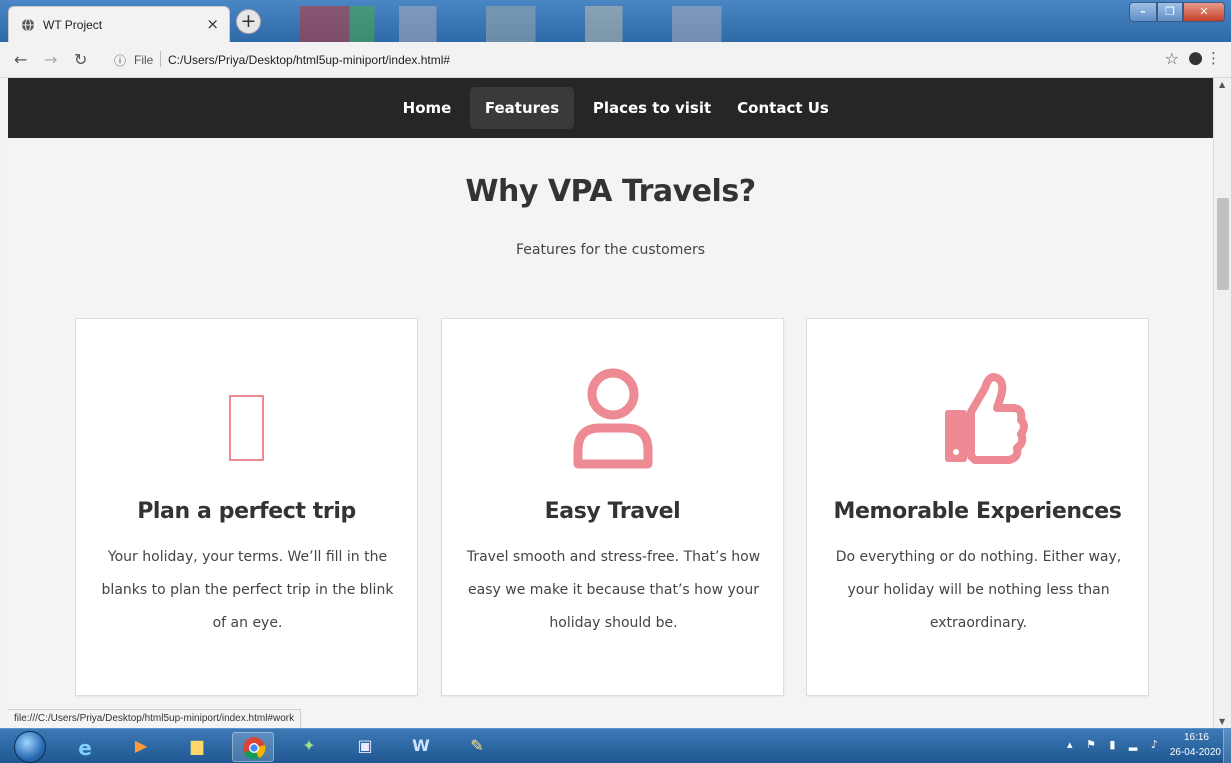 This screenshot has width=1231, height=763. Describe the element at coordinates (1170, 12) in the screenshot. I see `maximize-icon: ❐` at that location.